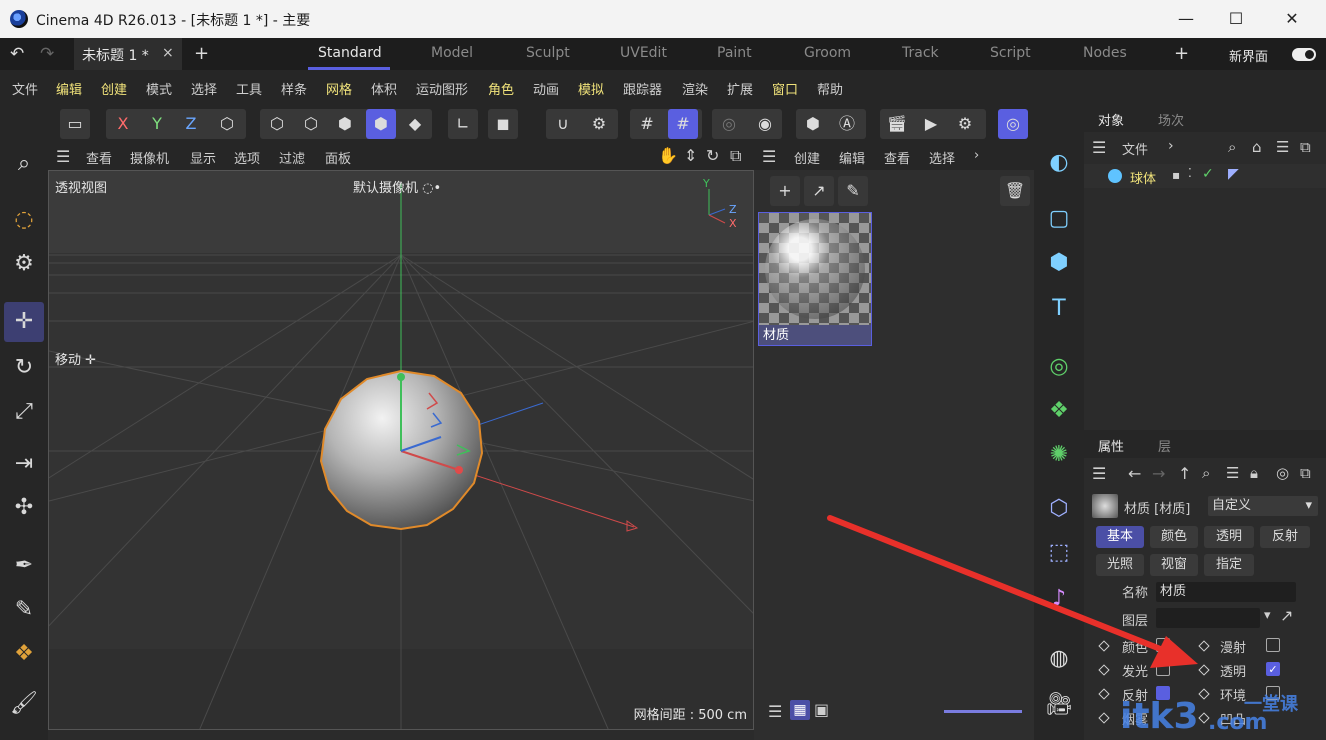 This screenshot has width=1326, height=740. I want to click on tab-objects: 对象, so click(1111, 119).